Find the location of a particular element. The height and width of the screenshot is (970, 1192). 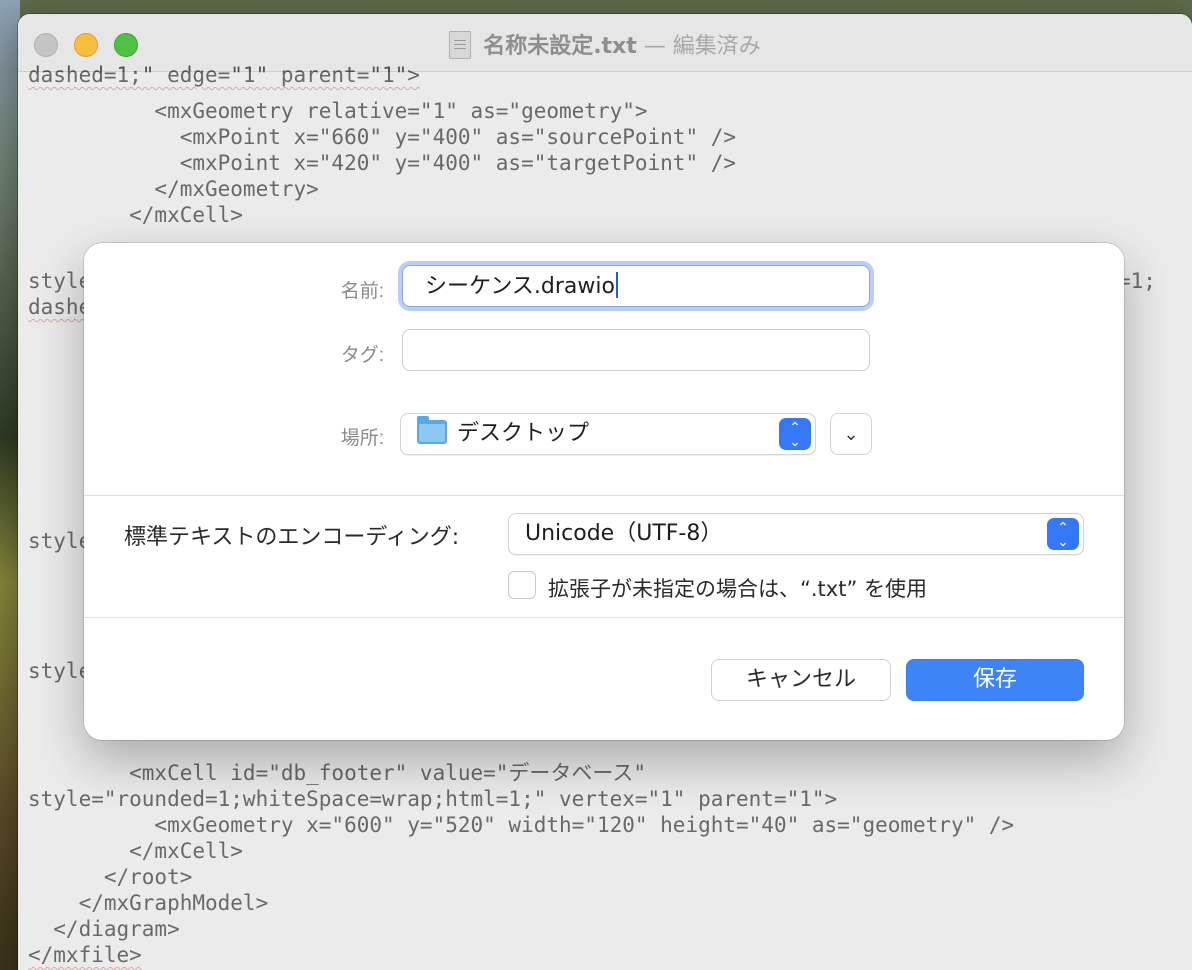

chevron-down-icon: ⌄ is located at coordinates (851, 434).